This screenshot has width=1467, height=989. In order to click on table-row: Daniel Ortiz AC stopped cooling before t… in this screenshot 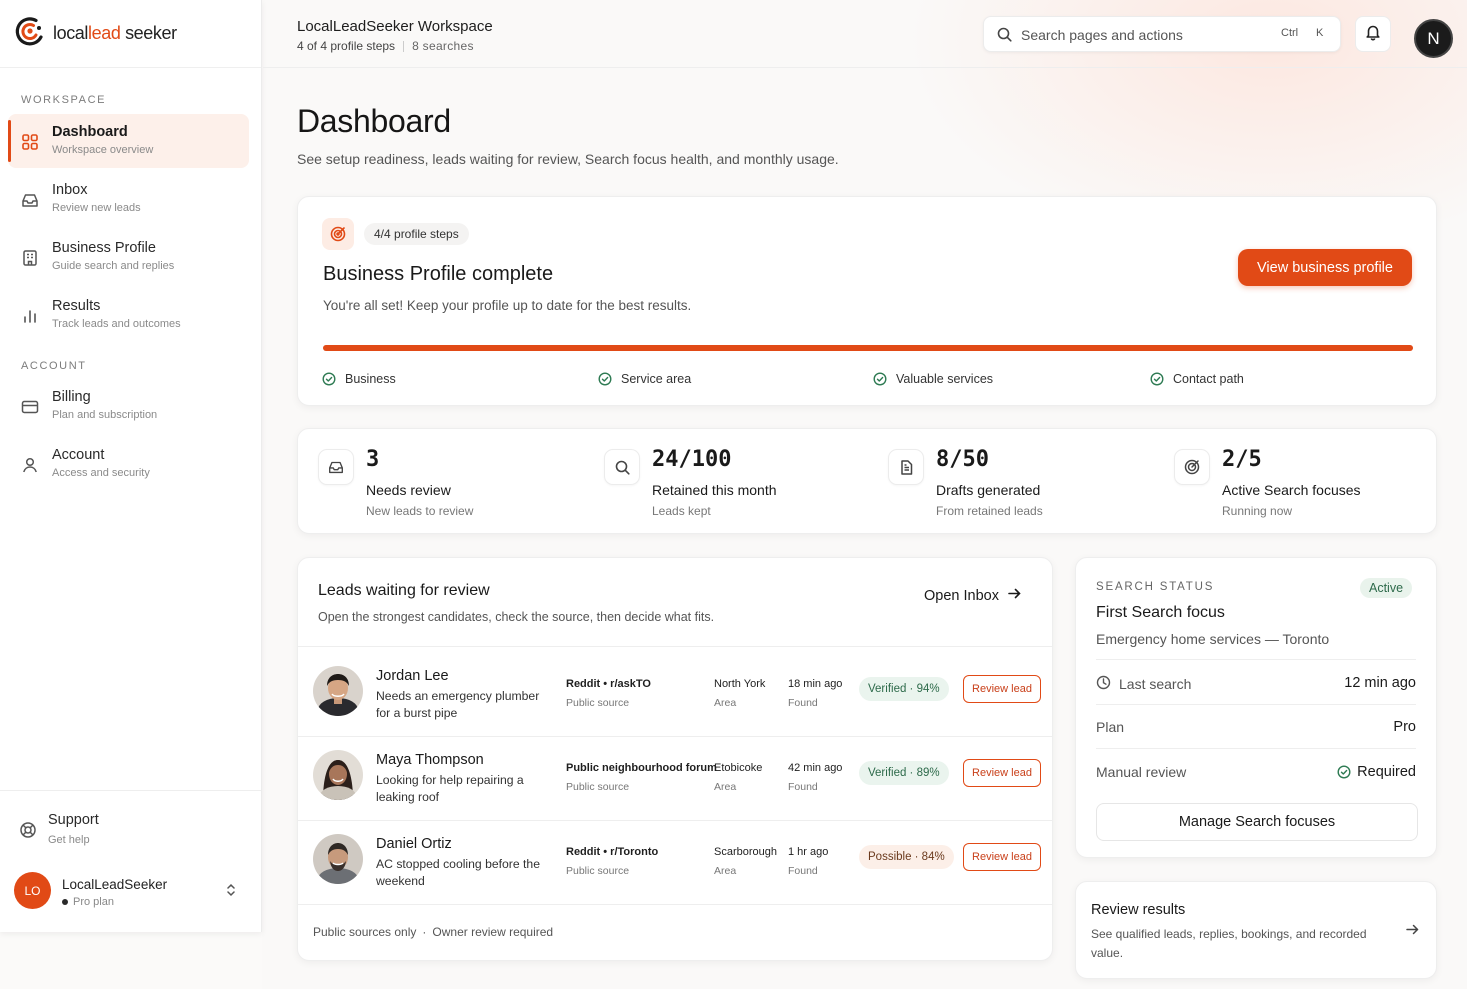, I will do `click(675, 858)`.